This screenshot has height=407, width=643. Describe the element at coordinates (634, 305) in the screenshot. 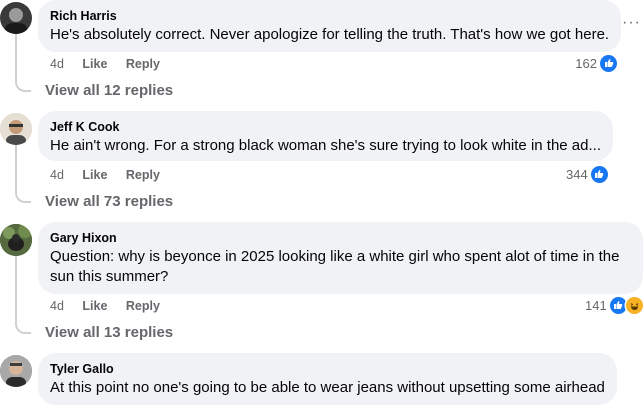

I see `haha-icon` at that location.